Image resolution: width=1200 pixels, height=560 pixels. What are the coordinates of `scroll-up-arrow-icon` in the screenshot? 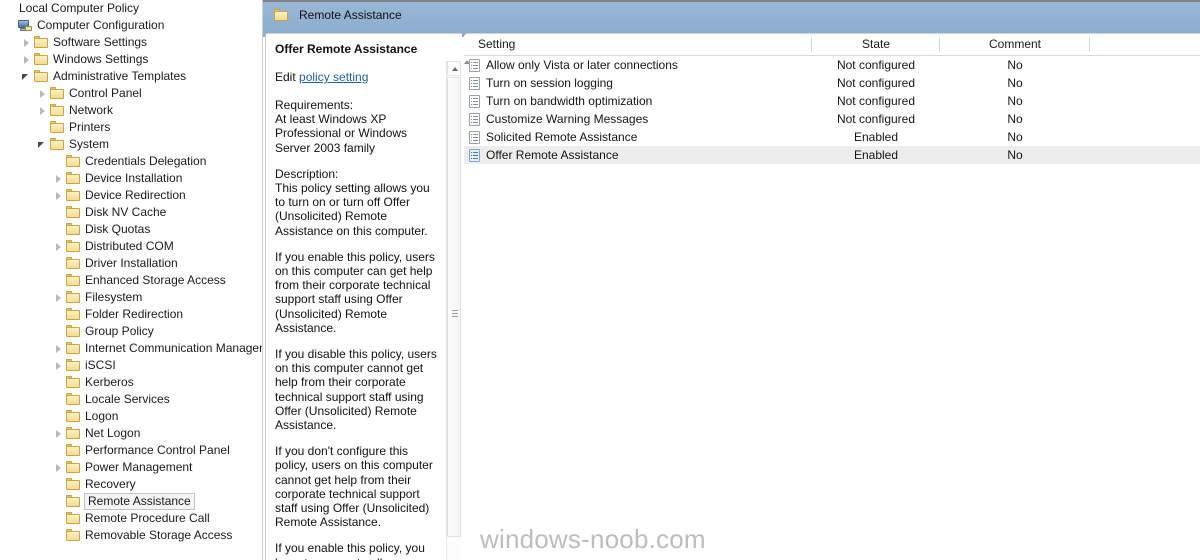 It's located at (454, 68).